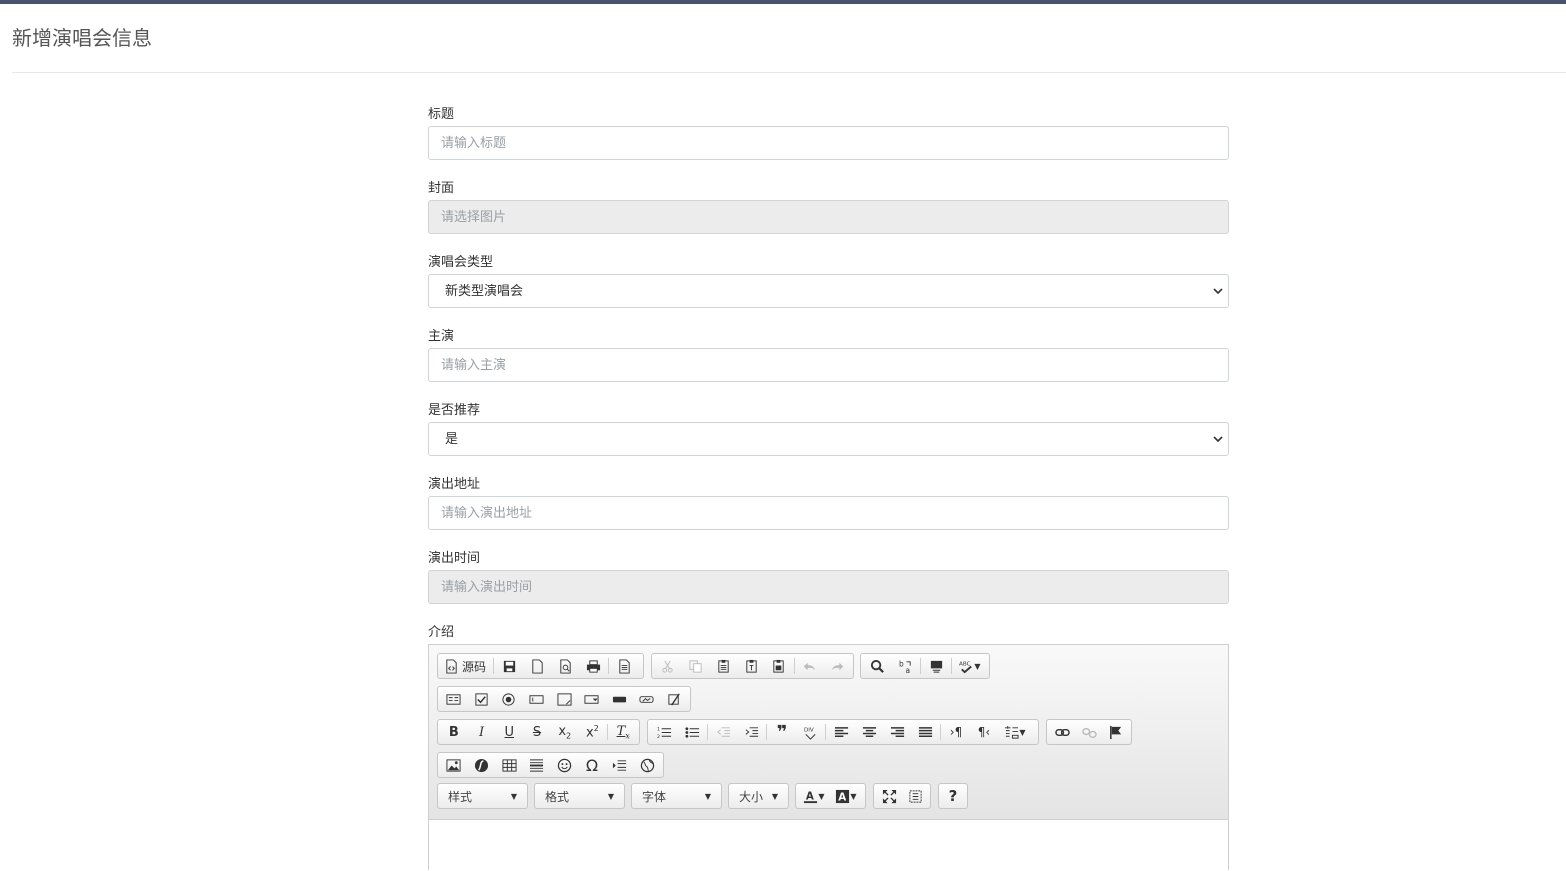 This screenshot has width=1566, height=871. Describe the element at coordinates (647, 765) in the screenshot. I see `iframe-button` at that location.